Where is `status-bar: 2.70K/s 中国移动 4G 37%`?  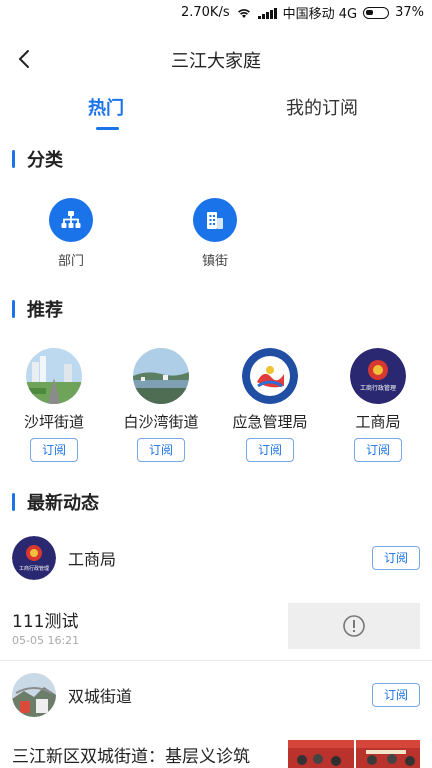
status-bar: 2.70K/s 中国移动 4G 37% is located at coordinates (216, 12).